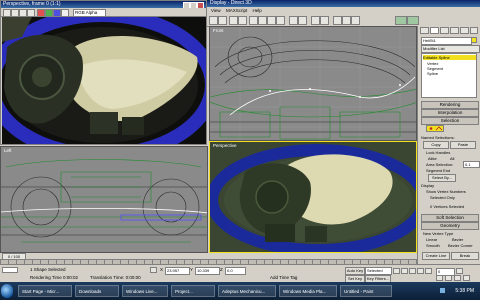 This screenshot has width=480, height=300. What do you see at coordinates (431, 239) in the screenshot?
I see `linear-radio: Linear` at bounding box center [431, 239].